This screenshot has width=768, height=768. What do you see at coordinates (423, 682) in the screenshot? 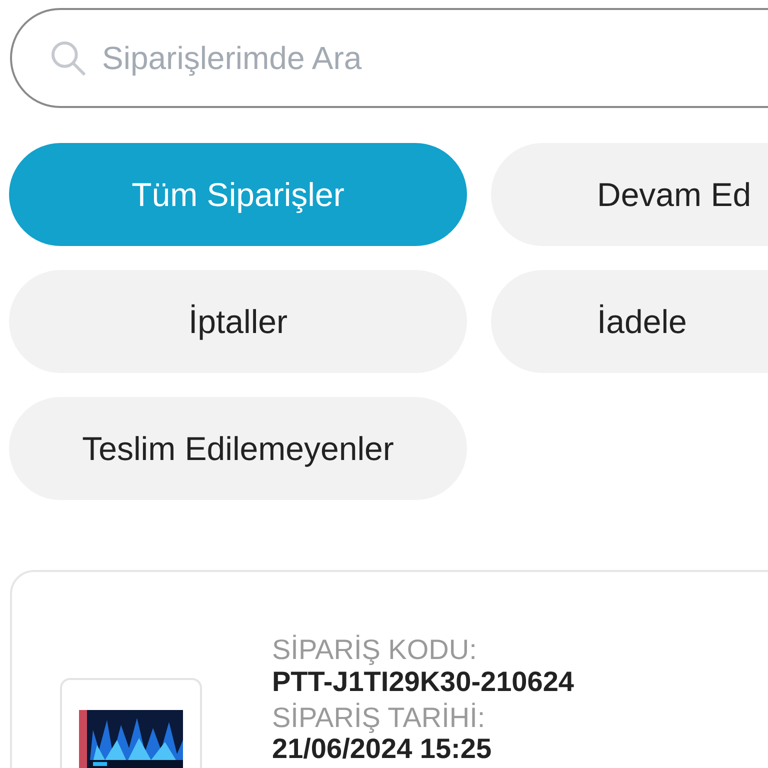
I see `order-code: PTT-J1TI29K30-210624` at bounding box center [423, 682].